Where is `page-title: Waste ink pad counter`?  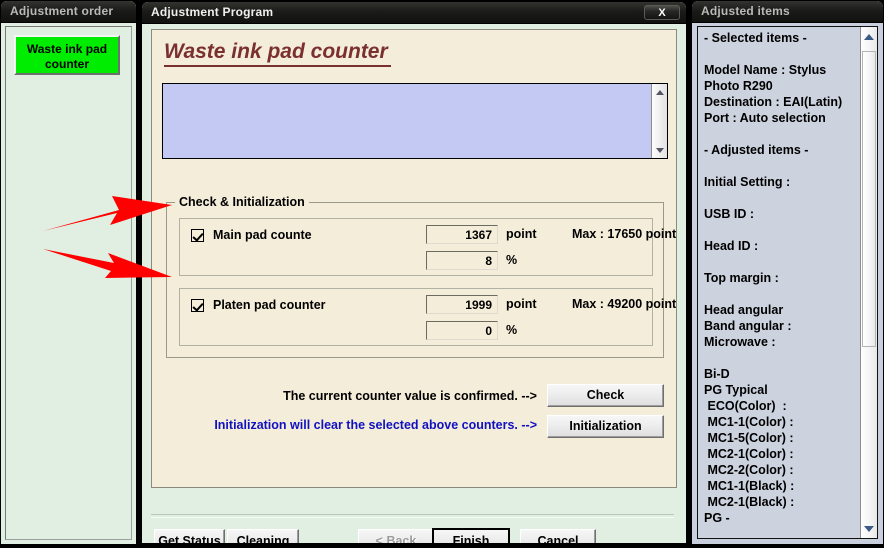
page-title: Waste ink pad counter is located at coordinates (277, 53).